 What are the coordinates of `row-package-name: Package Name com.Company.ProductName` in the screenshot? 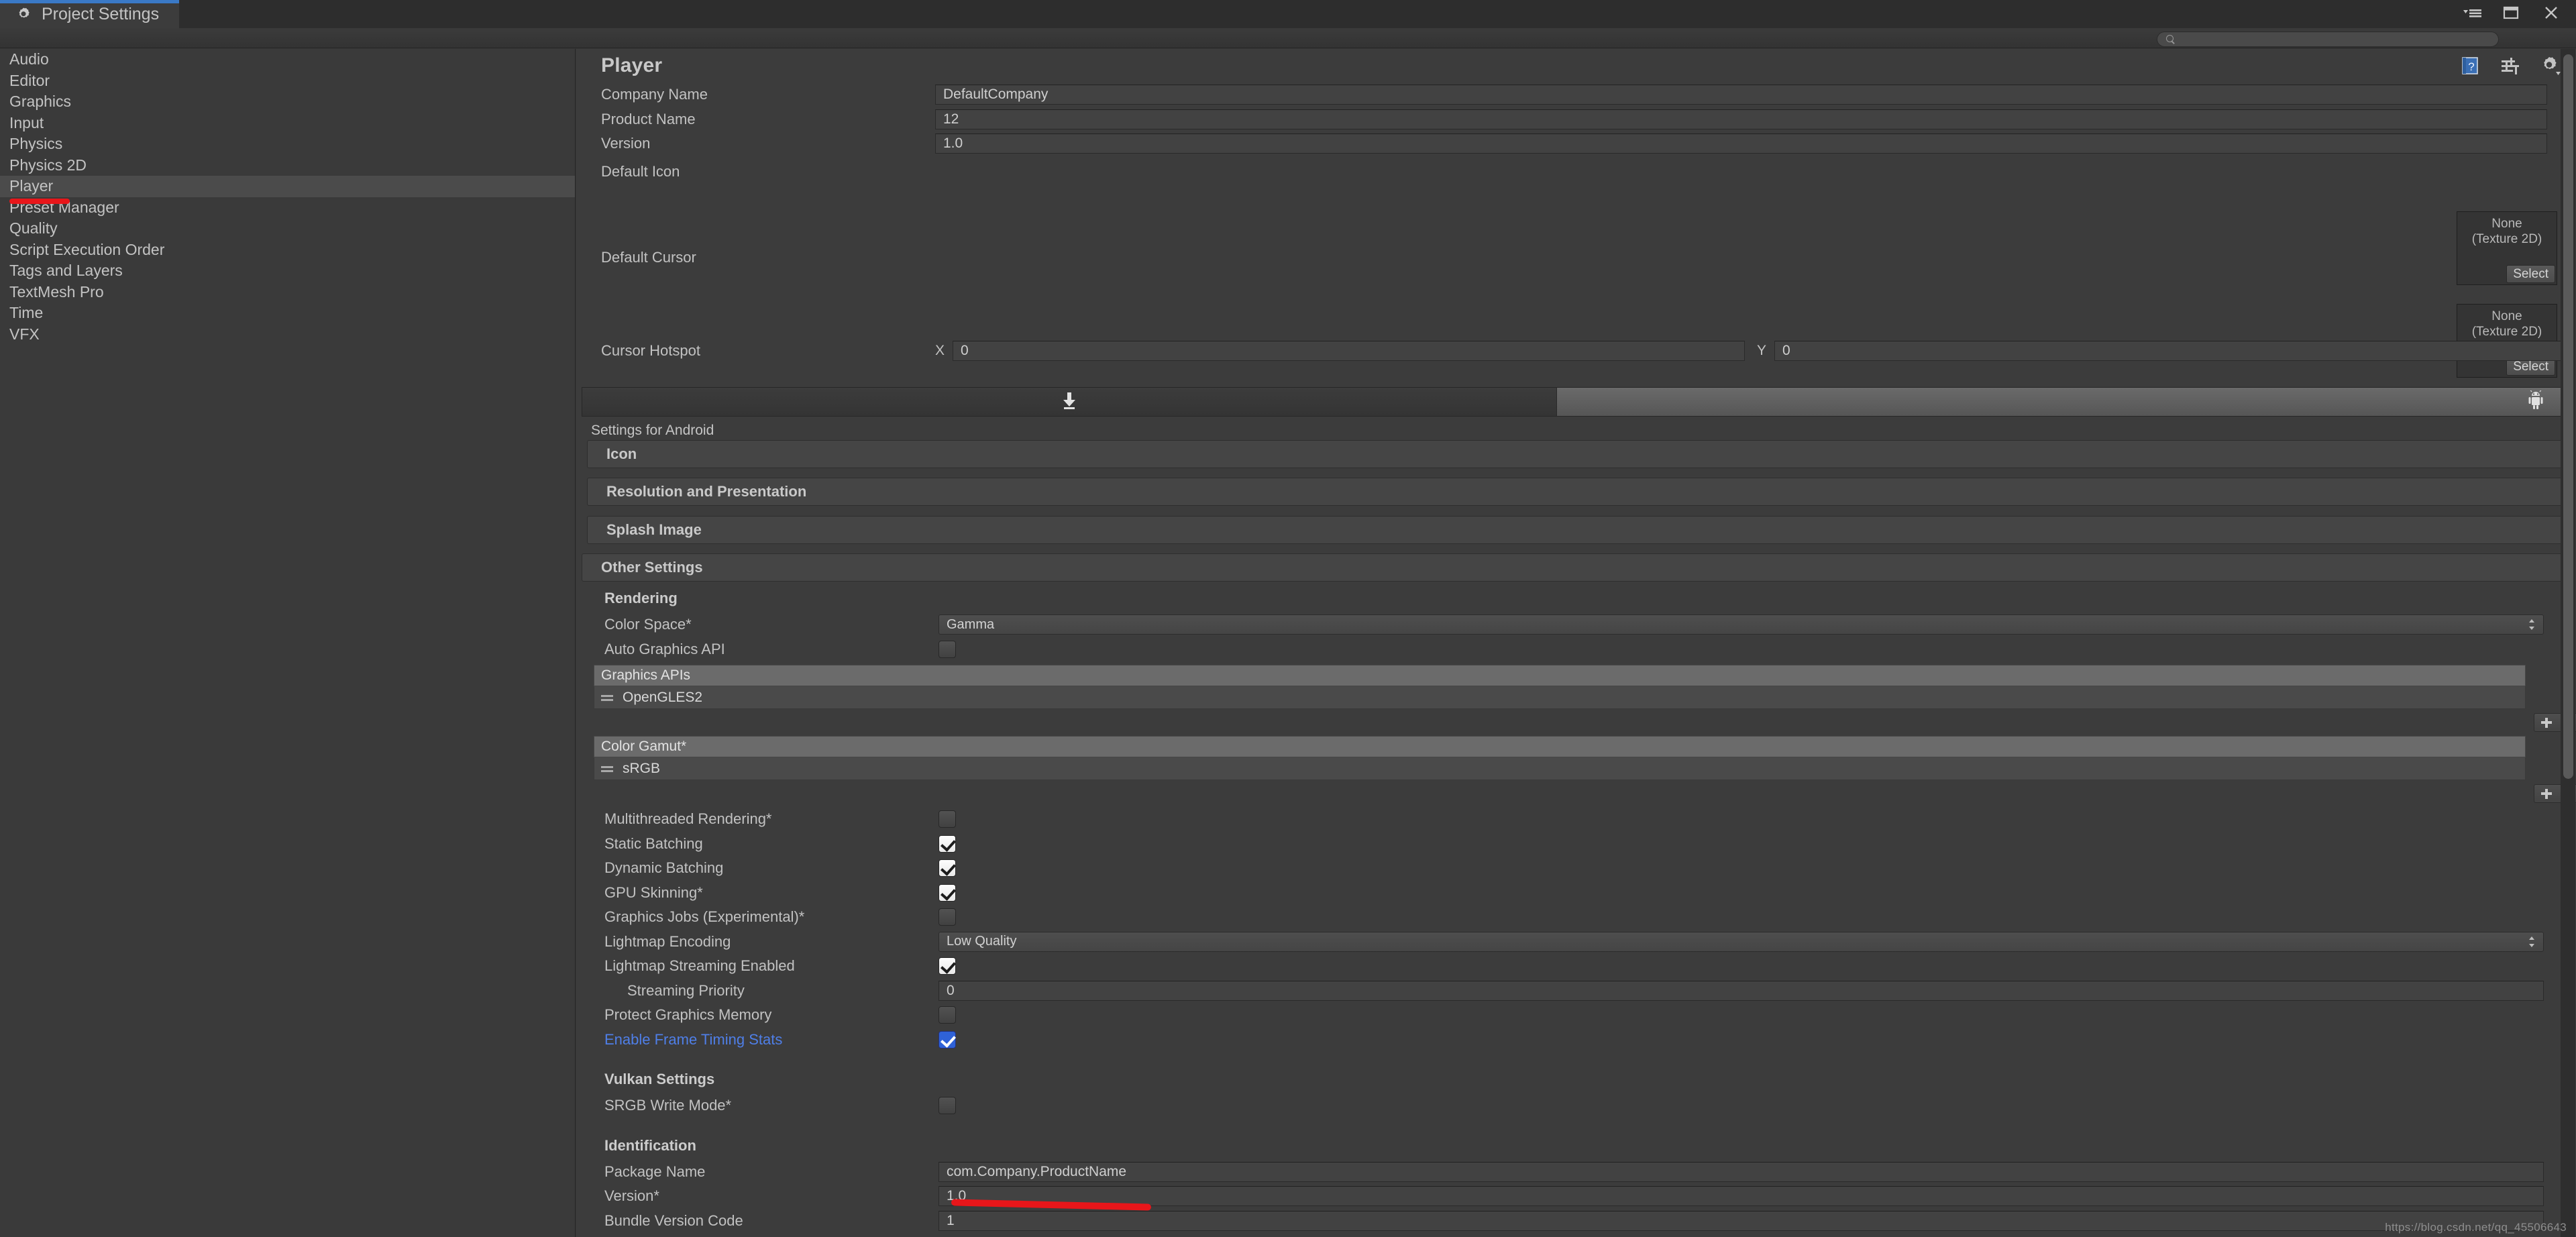 It's located at (1583, 1172).